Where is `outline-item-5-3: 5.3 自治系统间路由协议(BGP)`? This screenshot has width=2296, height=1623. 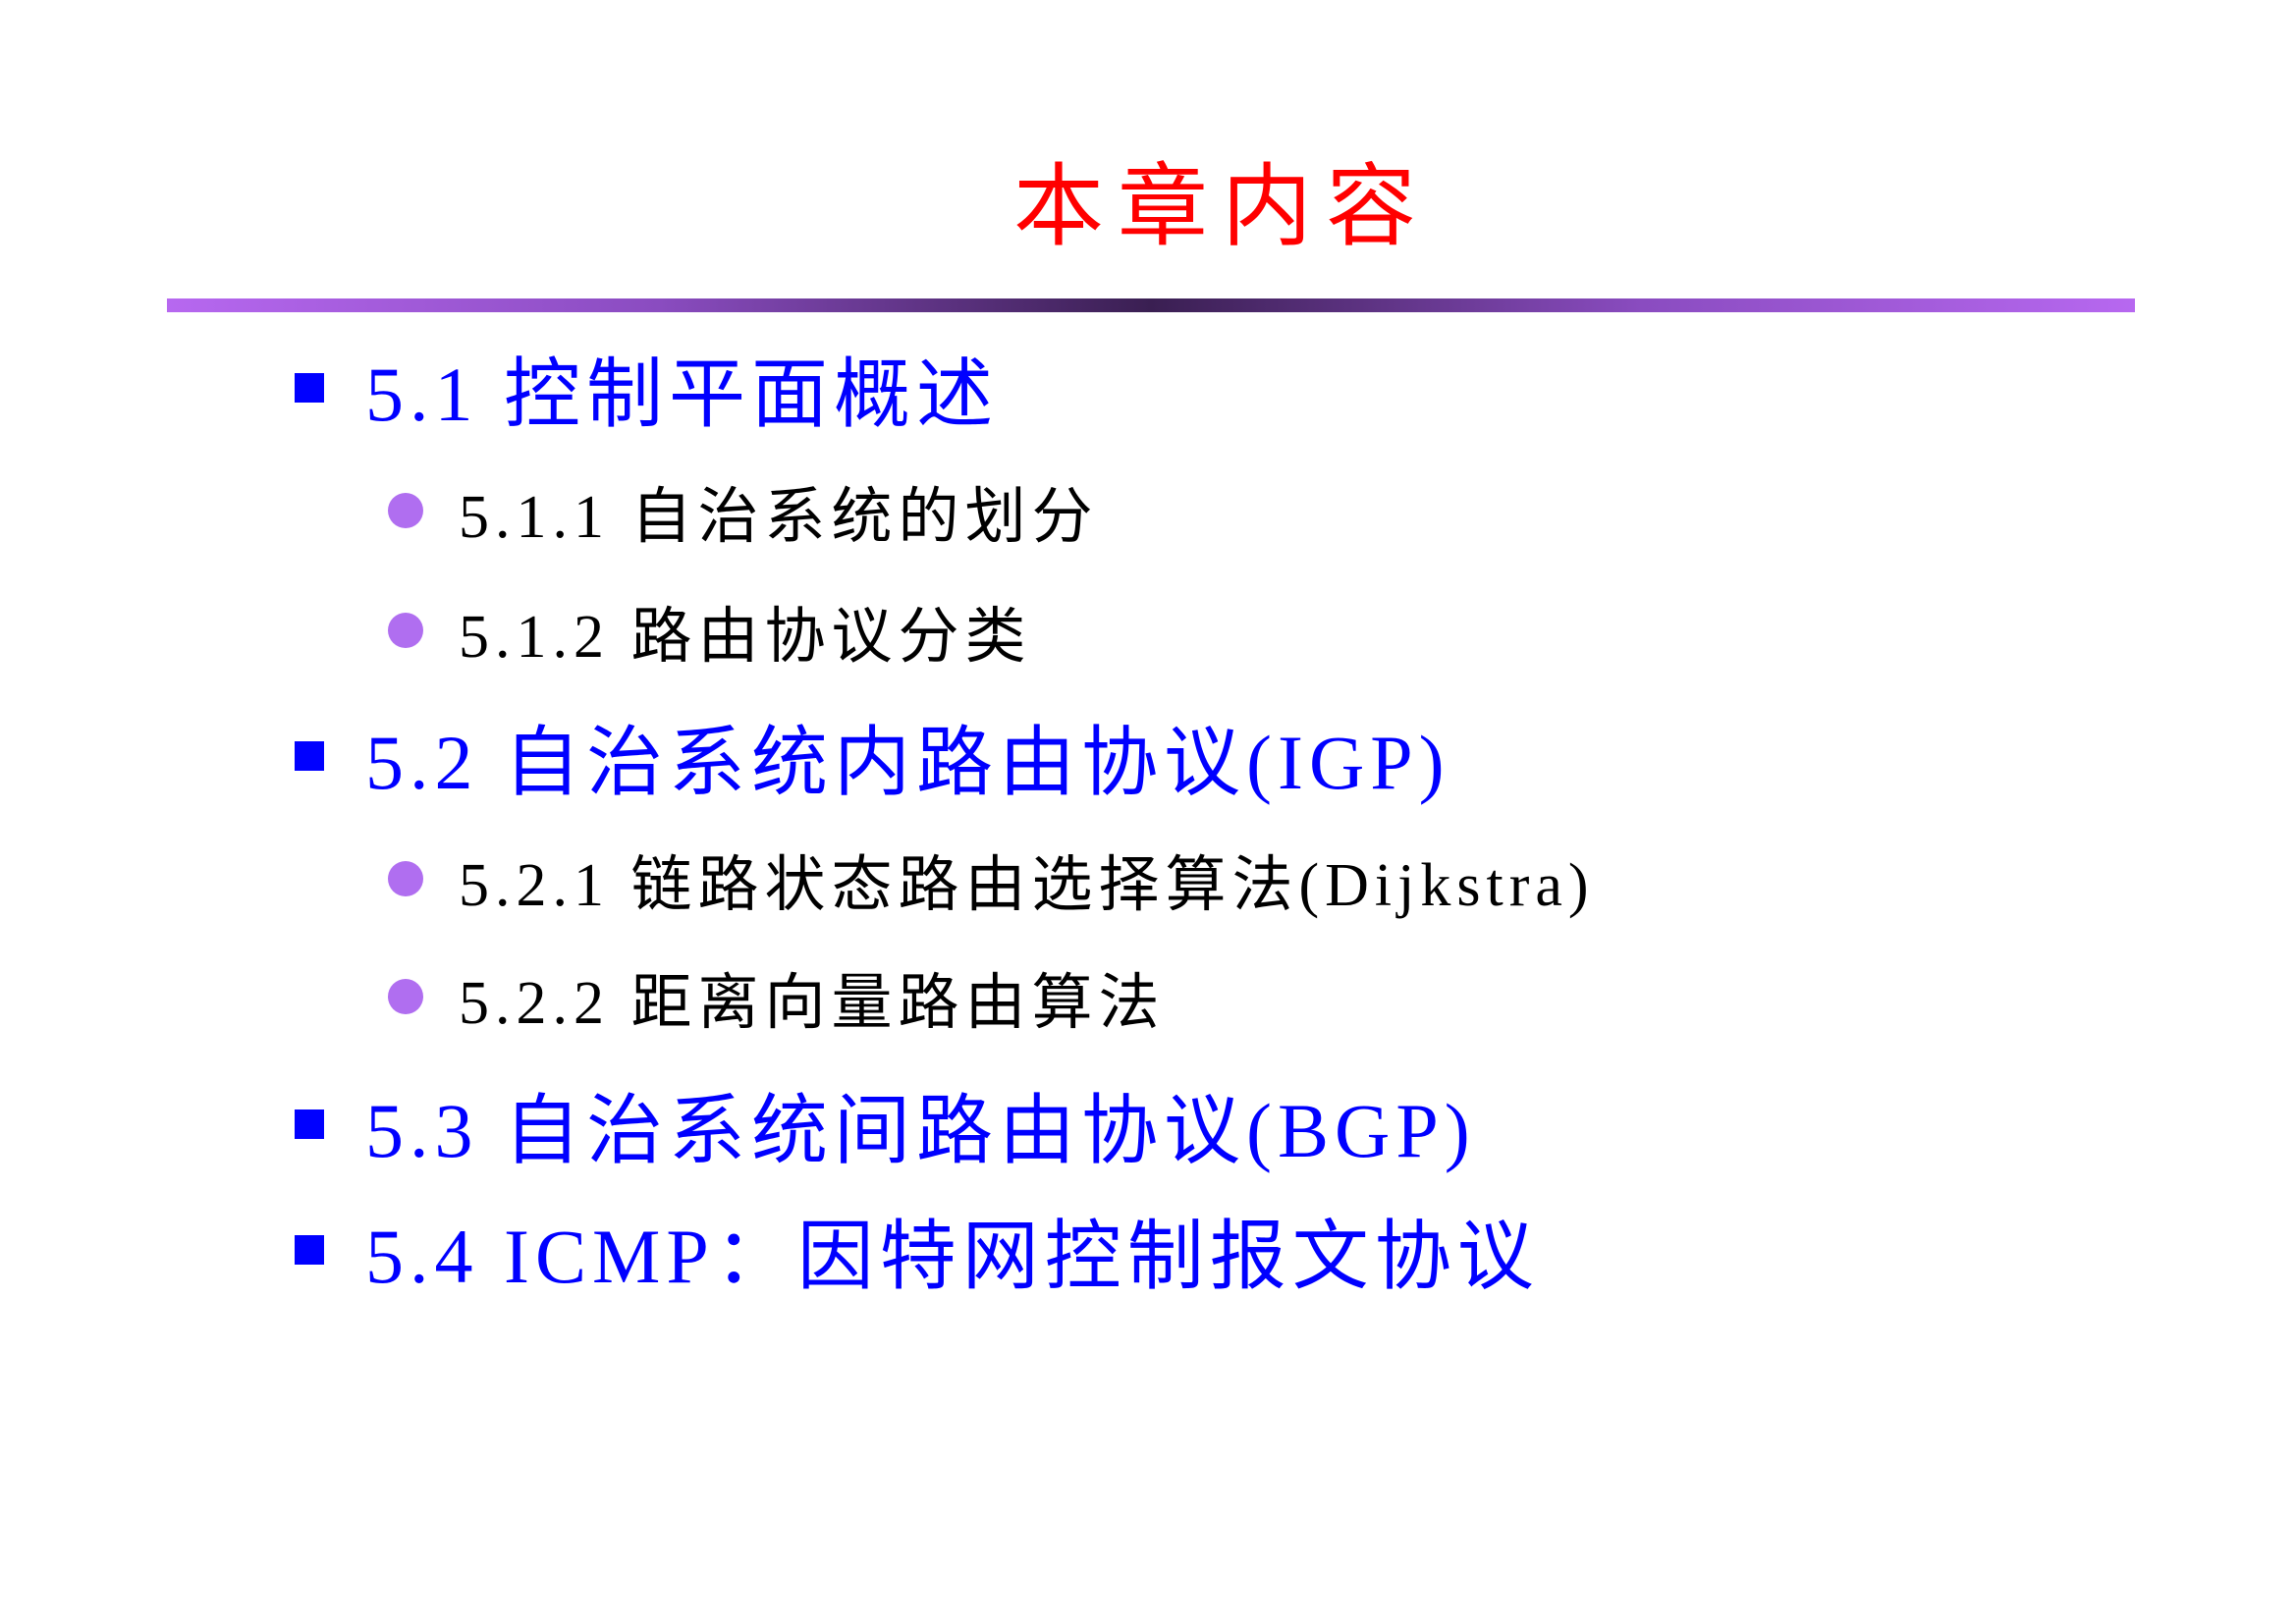
outline-item-5-3: 5.3 自治系统间路由协议(BGP) is located at coordinates (885, 1124).